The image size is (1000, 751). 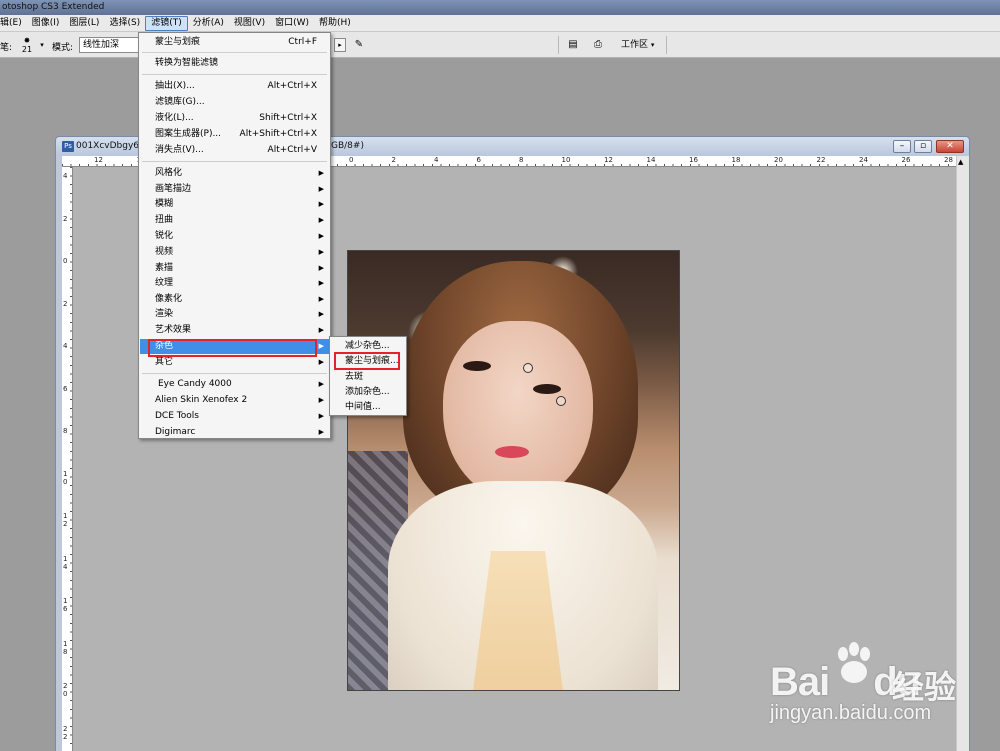 I want to click on menu-item-label: 模糊, so click(x=164, y=204).